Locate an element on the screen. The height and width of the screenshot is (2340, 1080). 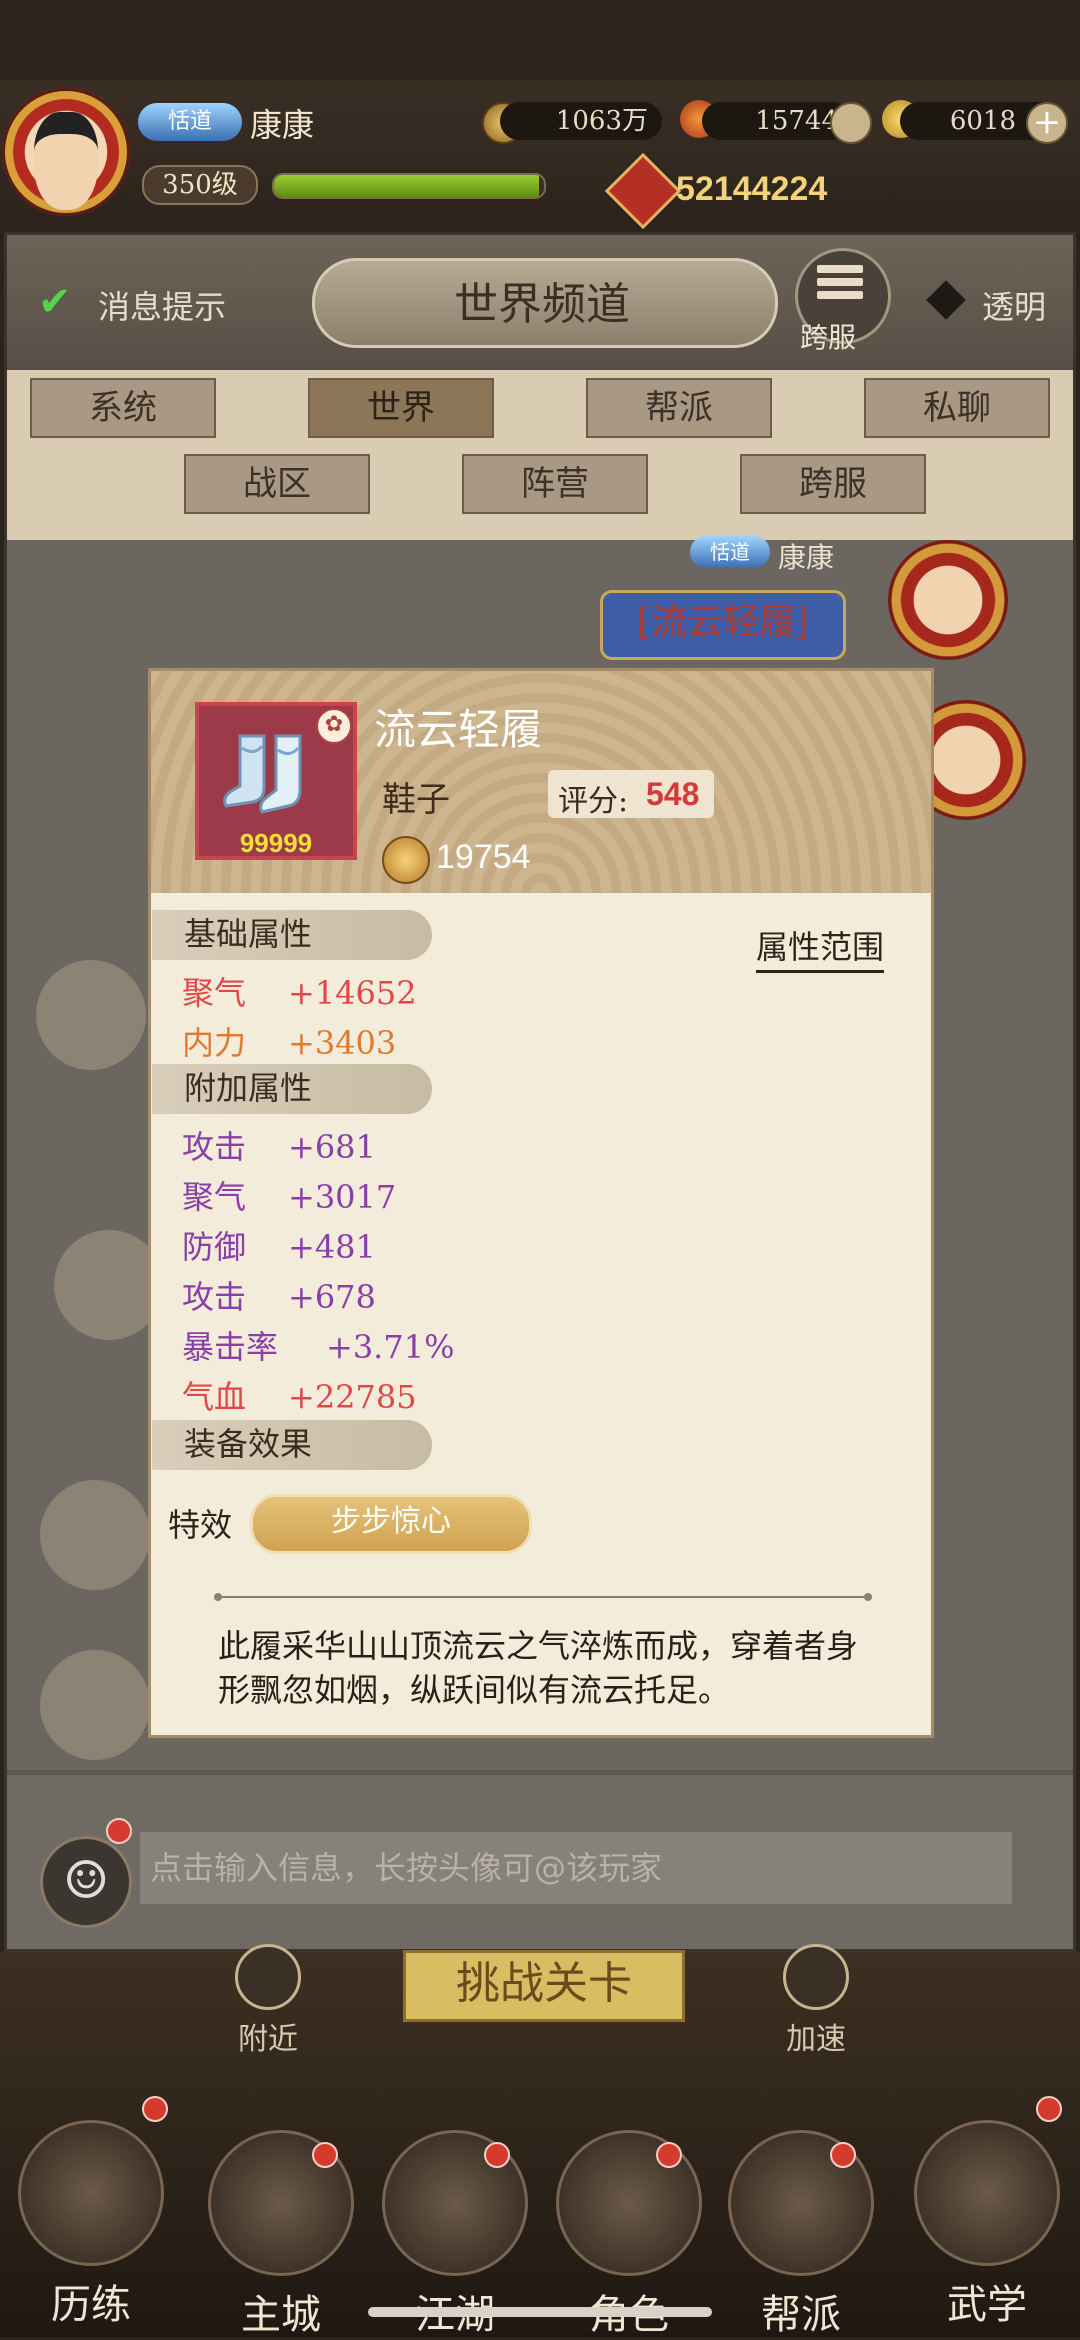
base-attributes-header: 基础属性 is located at coordinates (292, 935).